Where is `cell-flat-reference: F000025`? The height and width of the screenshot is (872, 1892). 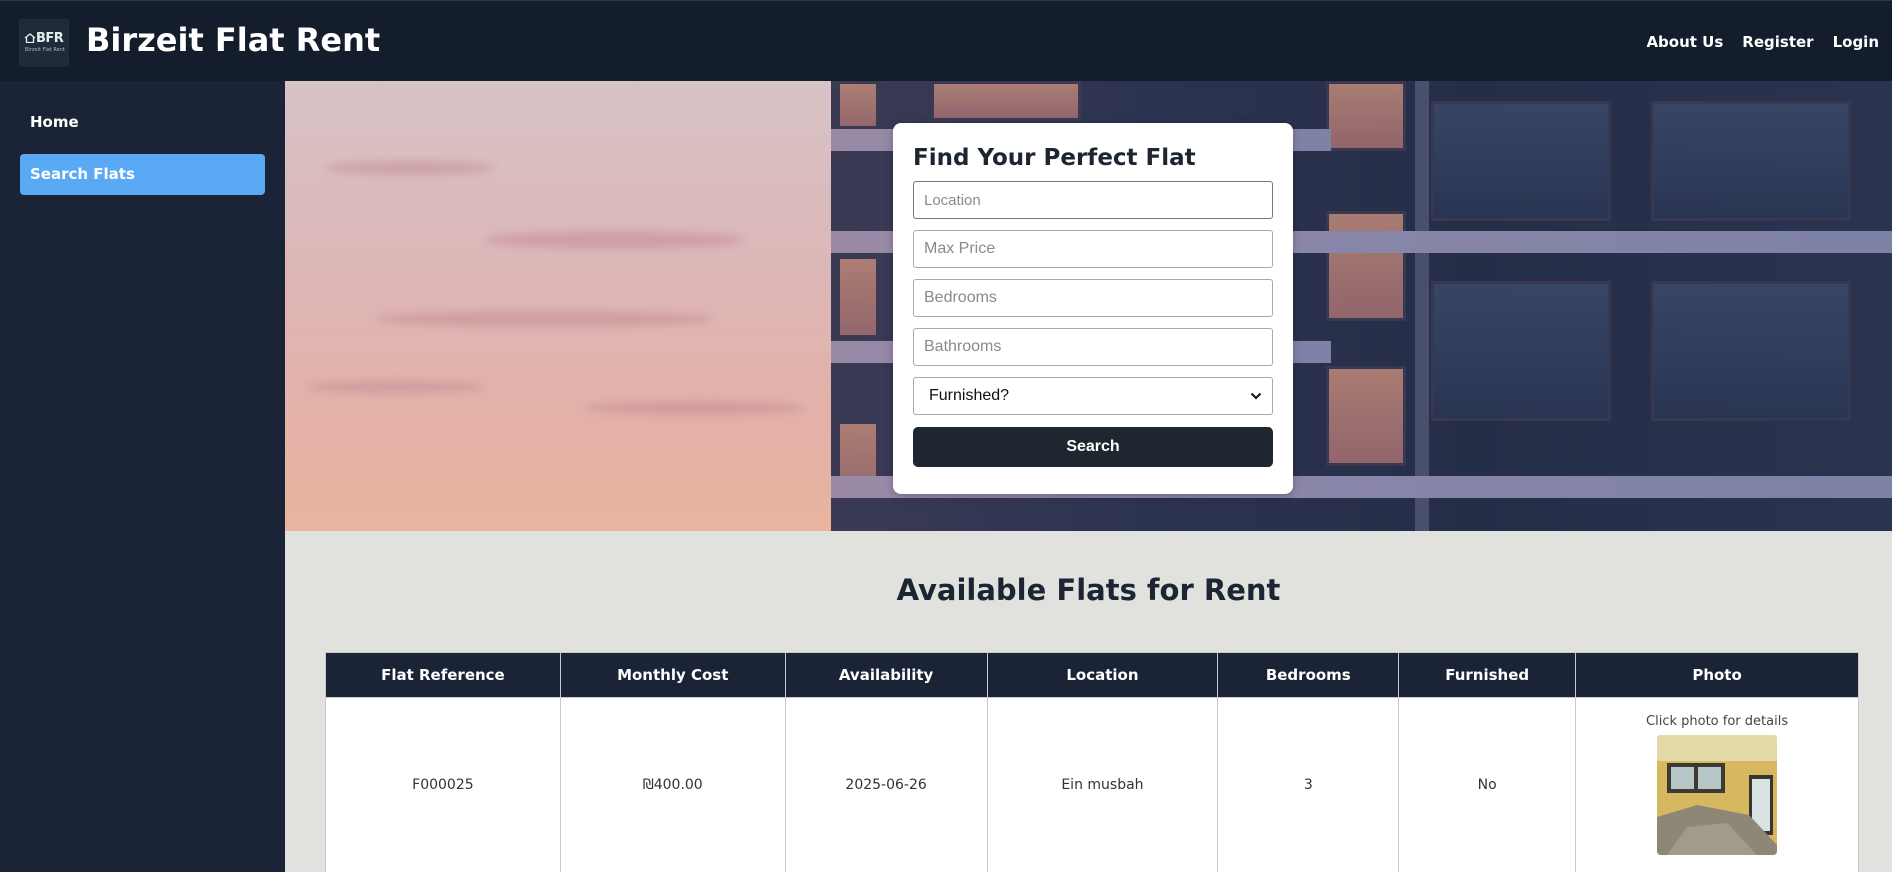 cell-flat-reference: F000025 is located at coordinates (443, 784).